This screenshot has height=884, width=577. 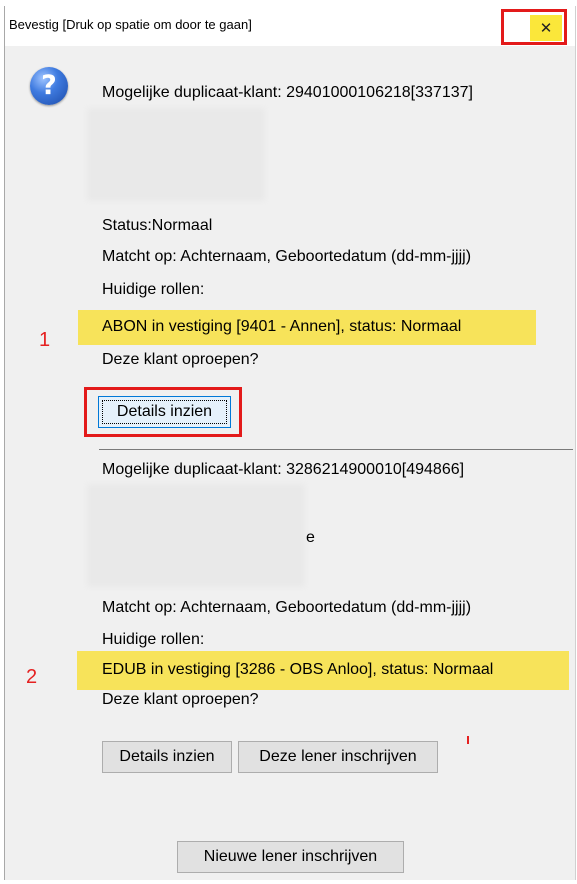 What do you see at coordinates (49, 86) in the screenshot?
I see `question-icon` at bounding box center [49, 86].